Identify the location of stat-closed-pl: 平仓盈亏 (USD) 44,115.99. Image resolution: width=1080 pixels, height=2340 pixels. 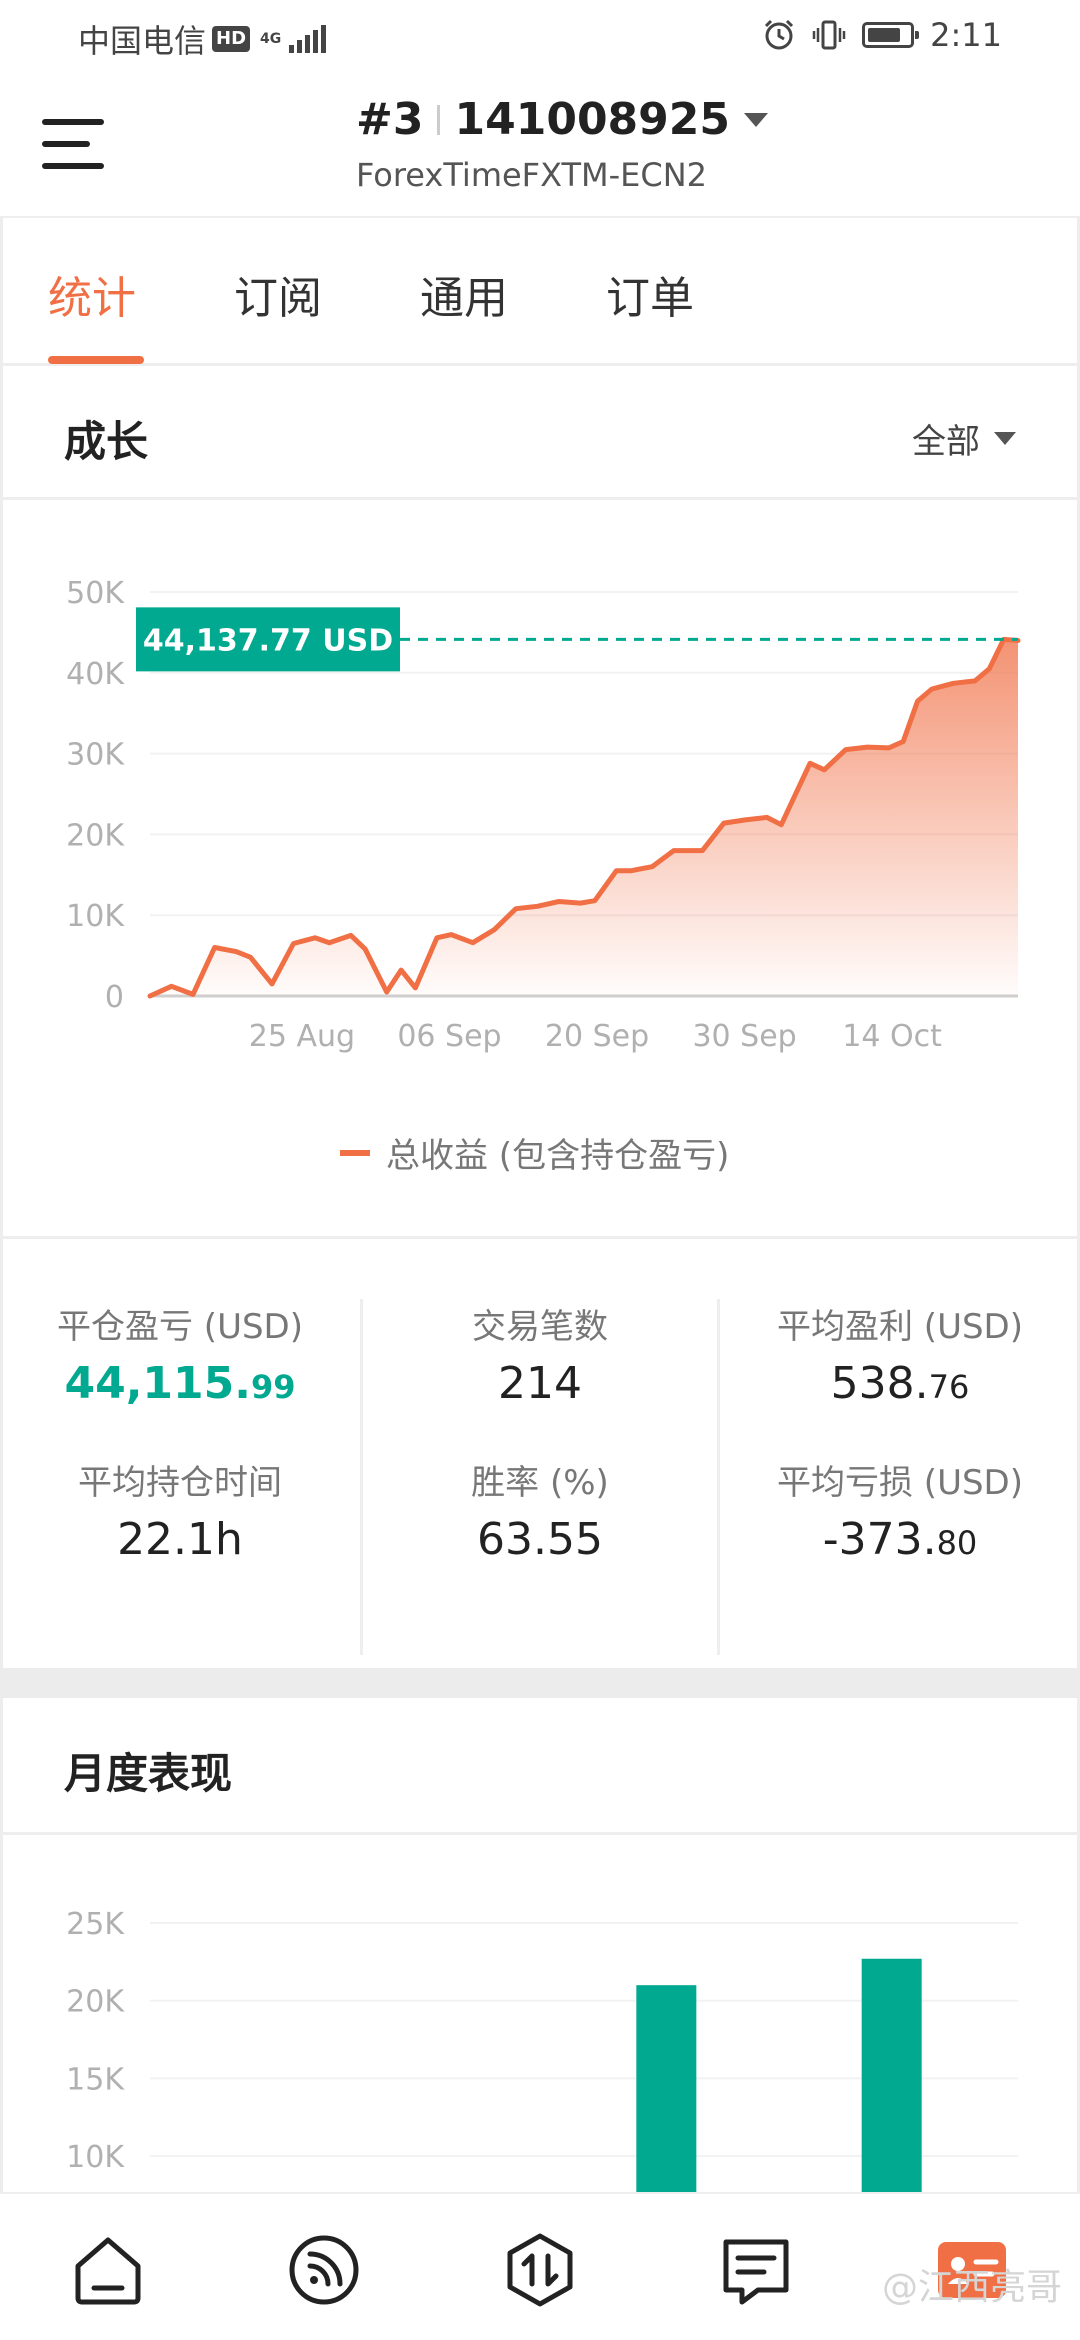
(180, 1354).